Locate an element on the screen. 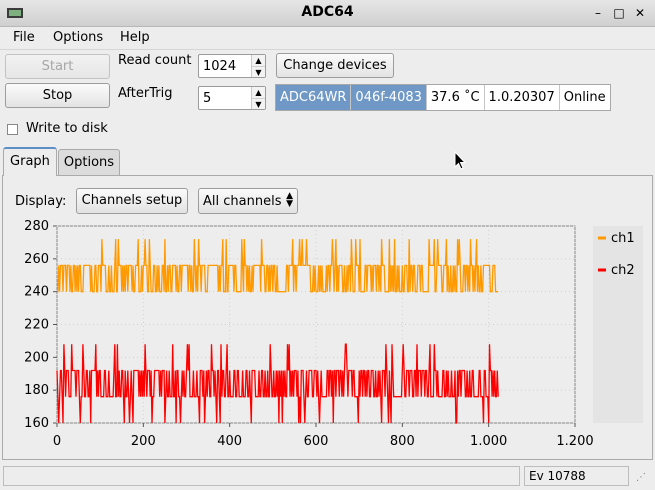  window-title: ADC64 is located at coordinates (327, 12).